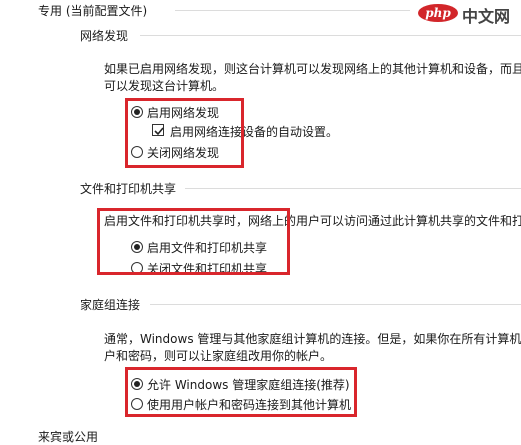 The height and width of the screenshot is (445, 521). Describe the element at coordinates (330, 35) in the screenshot. I see `network-discovery-divider` at that location.